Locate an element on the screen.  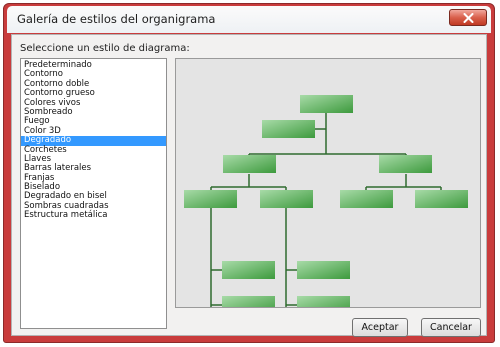
org-box-top is located at coordinates (326, 104).